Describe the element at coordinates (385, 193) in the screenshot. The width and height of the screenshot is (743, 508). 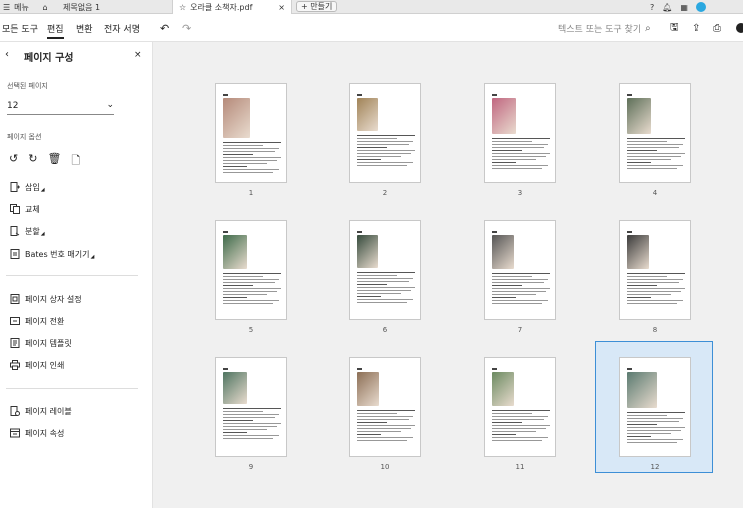
I see `page-number-label: 2` at that location.